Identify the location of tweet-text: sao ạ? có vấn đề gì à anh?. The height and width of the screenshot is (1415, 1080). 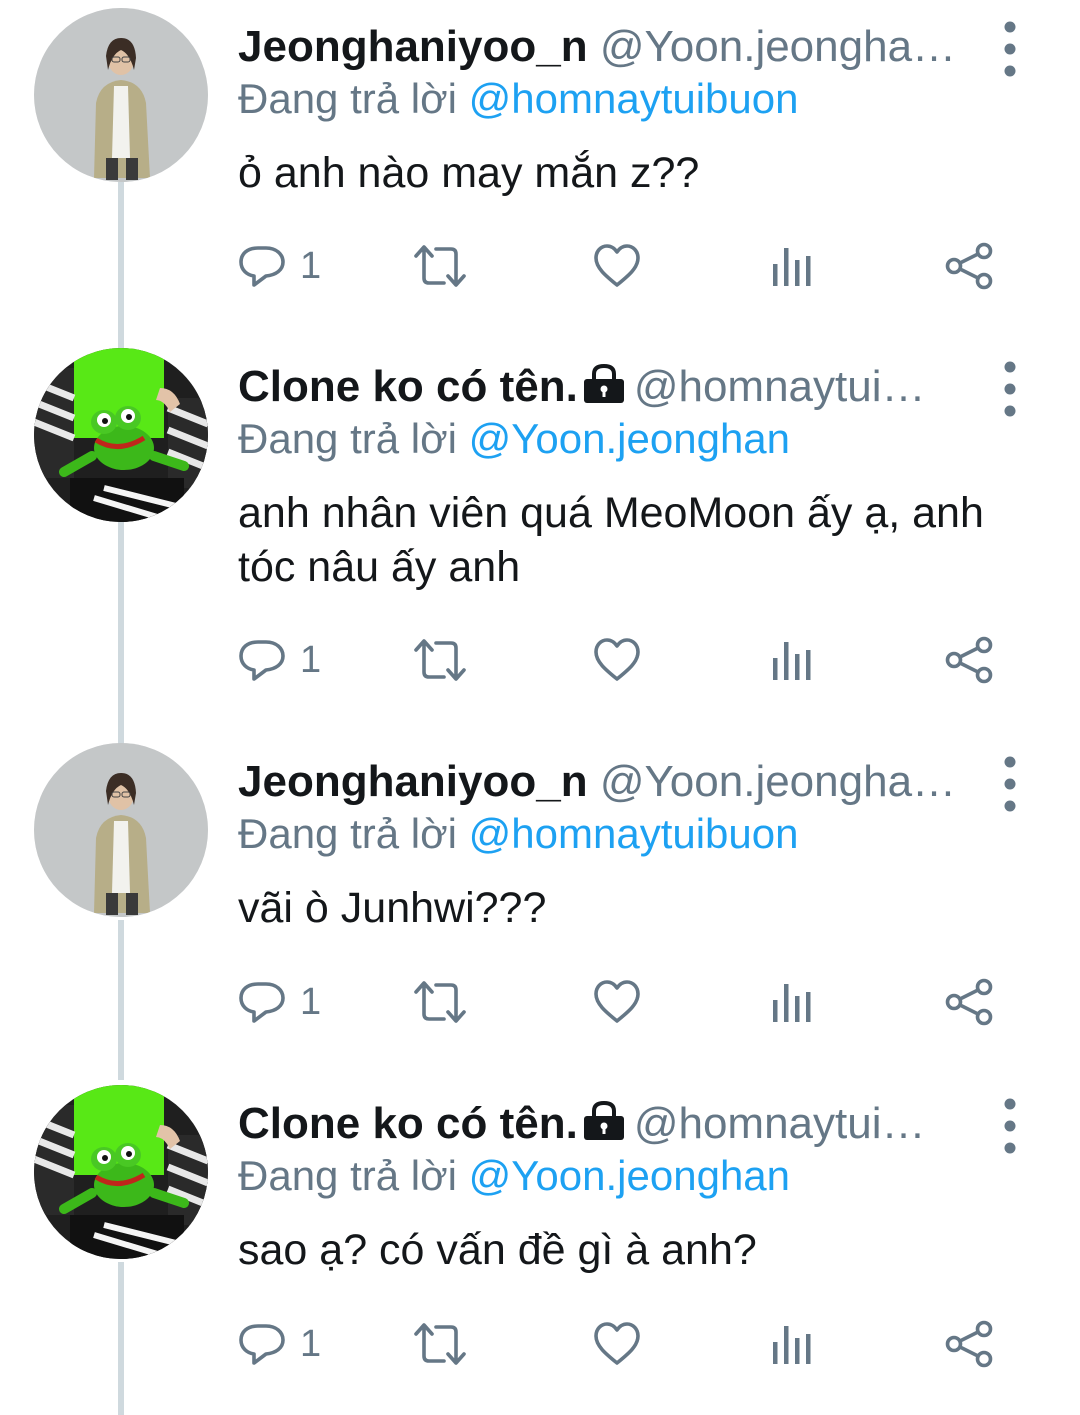
(497, 1250).